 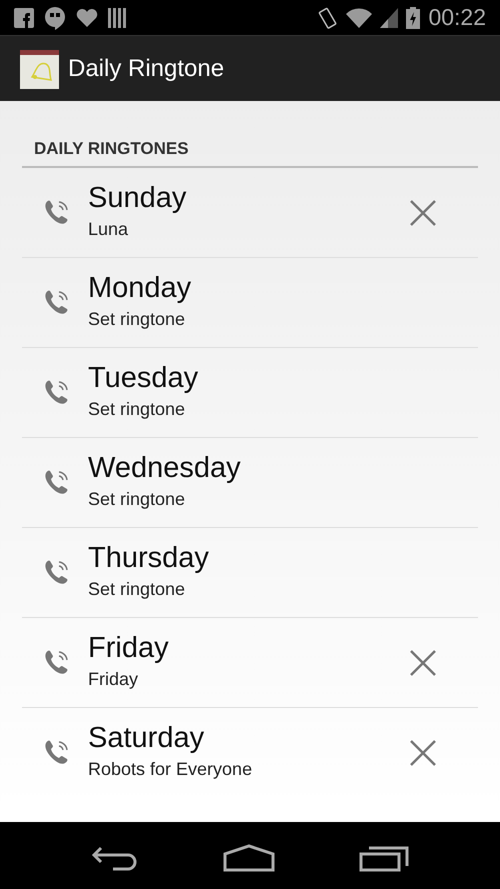 What do you see at coordinates (117, 18) in the screenshot?
I see `barcode-icon` at bounding box center [117, 18].